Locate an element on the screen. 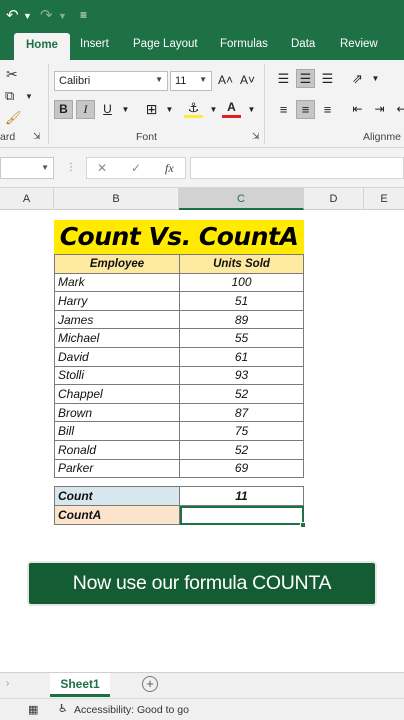 The image size is (404, 720). cut-icon: ✂ is located at coordinates (12, 74).